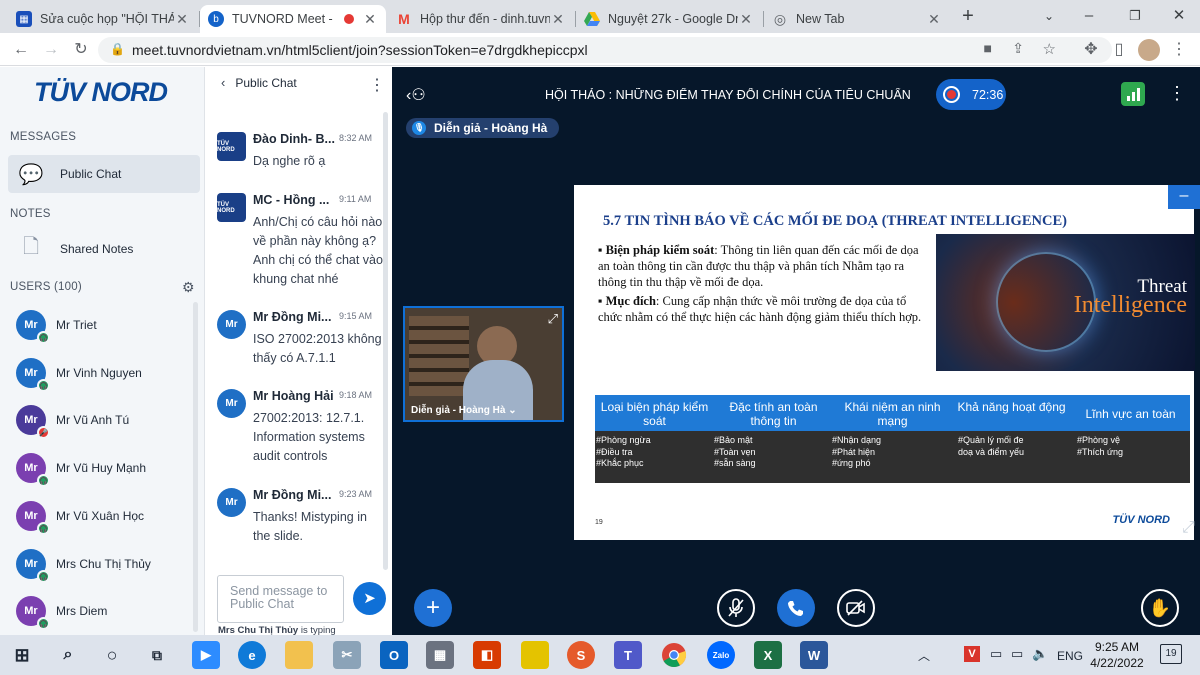 This screenshot has height=675, width=1200. I want to click on recording-indicator: 72:36, so click(971, 94).